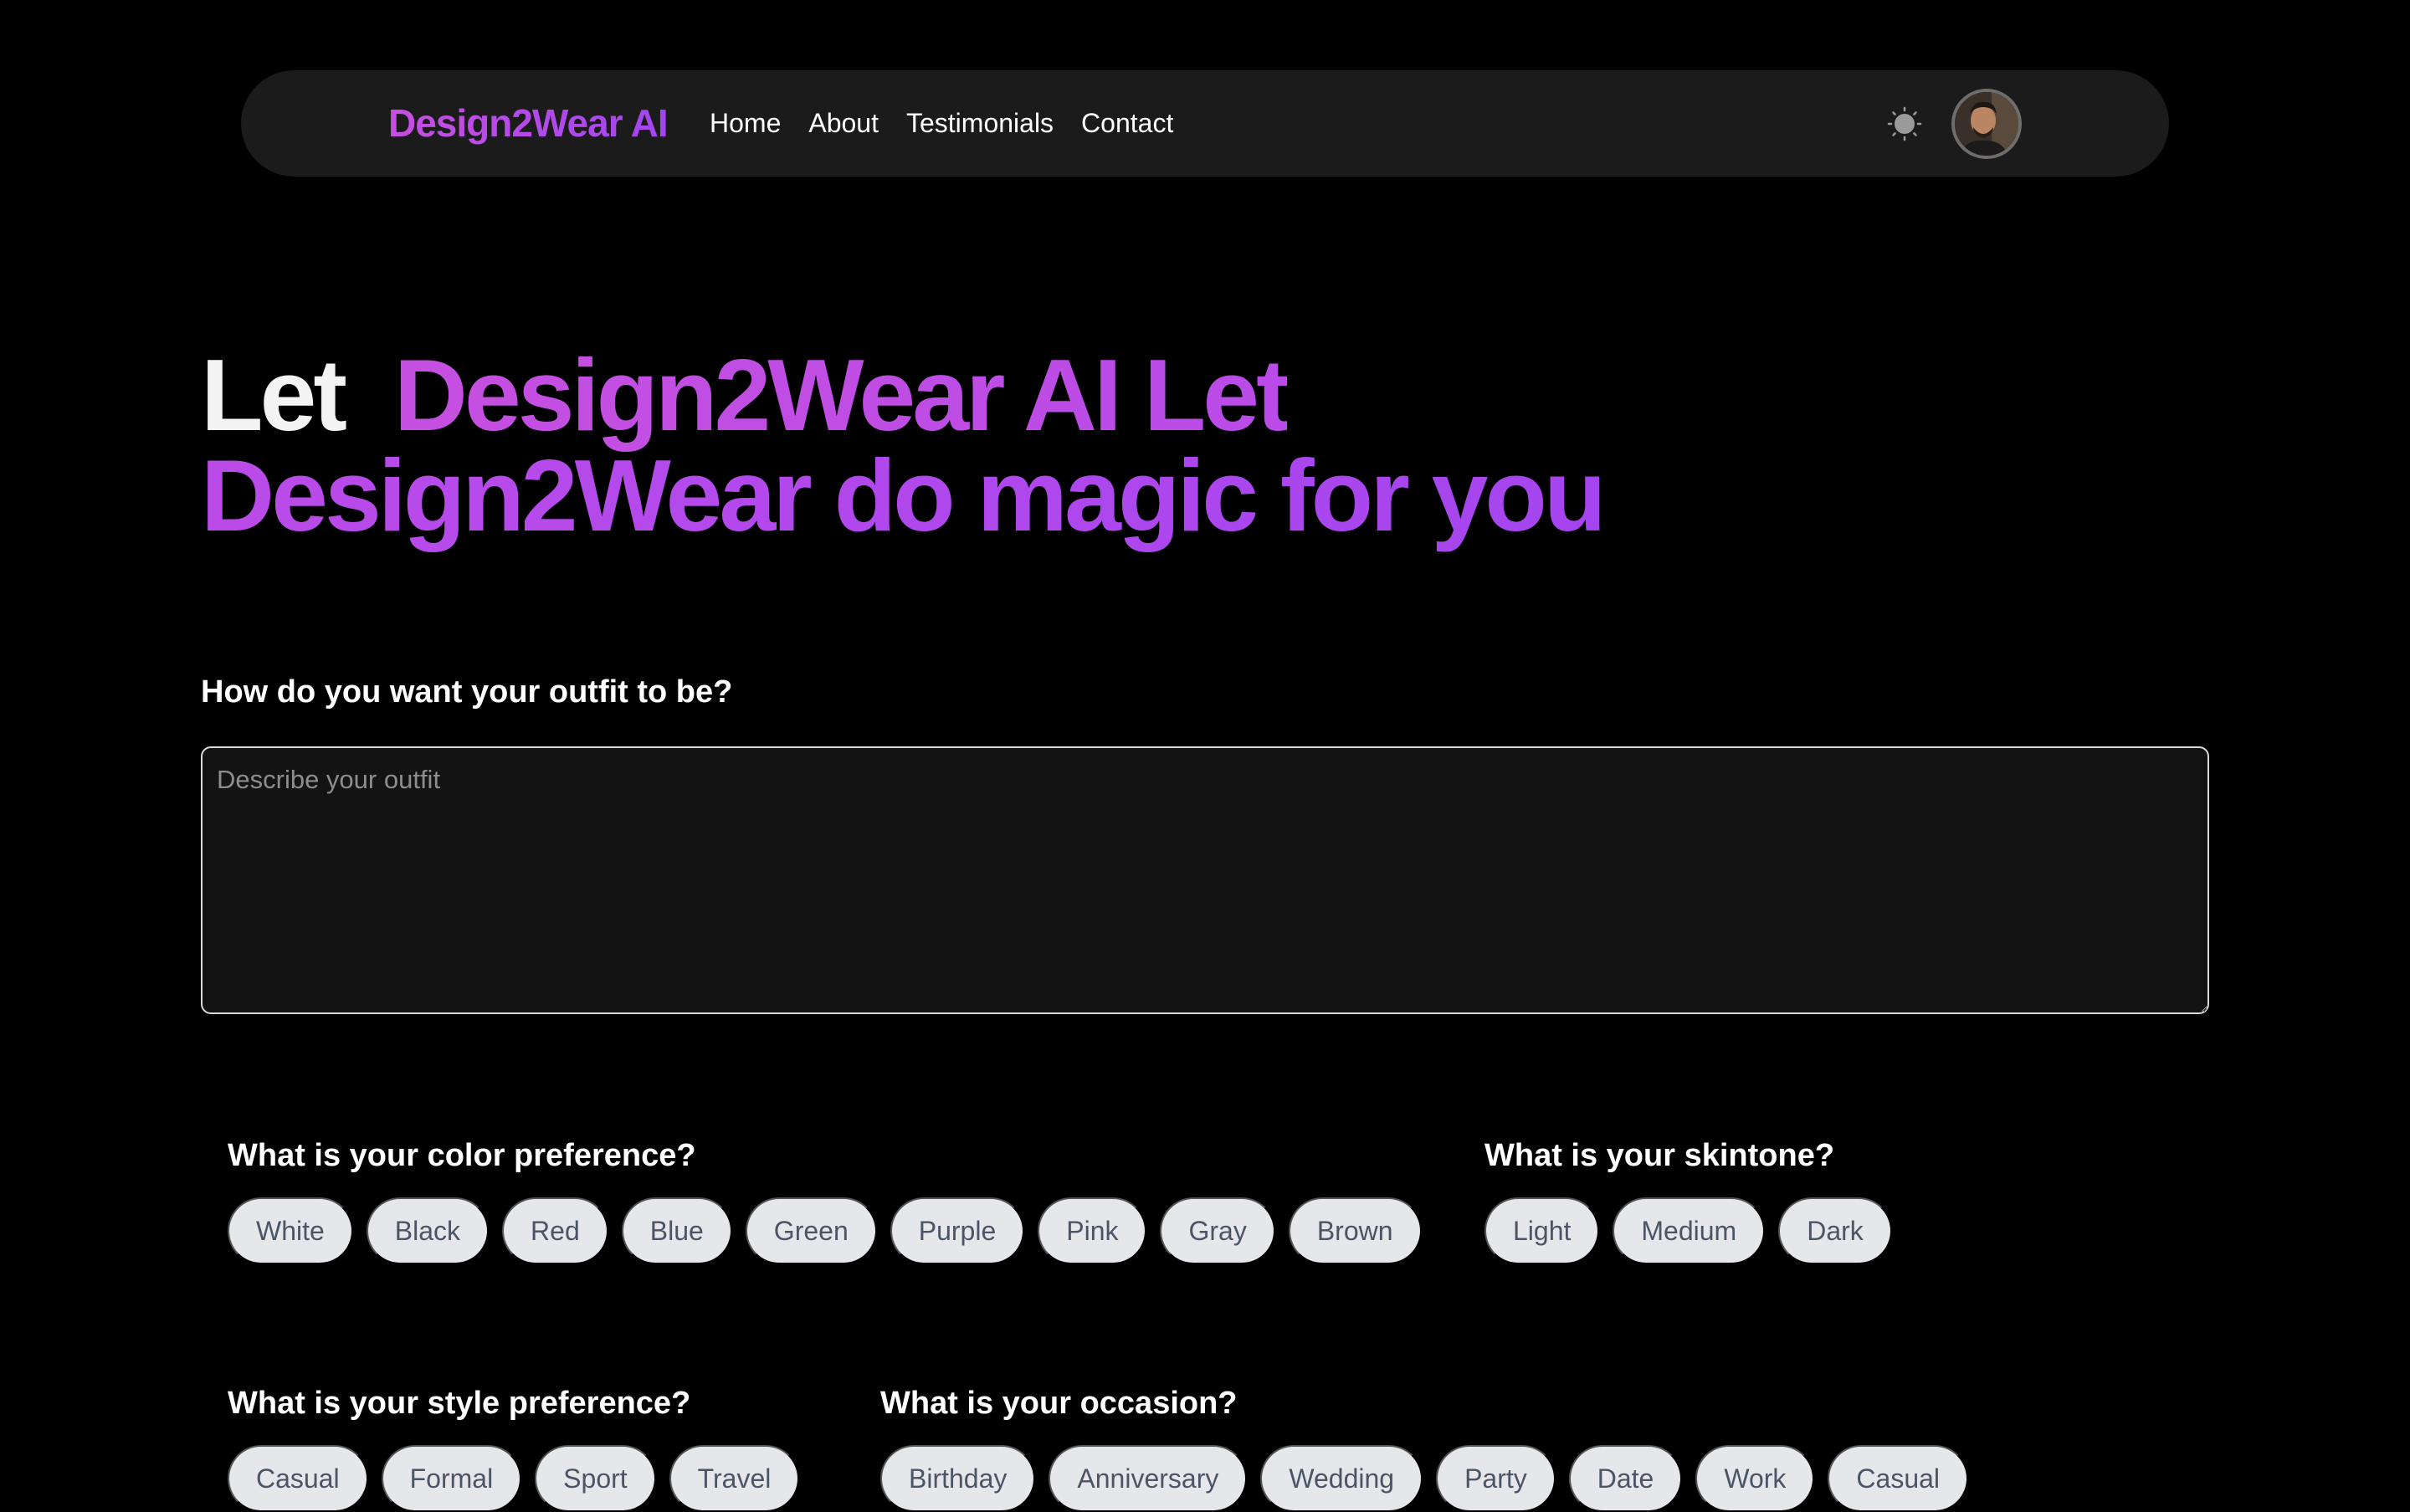 This screenshot has width=2410, height=1512. Describe the element at coordinates (1341, 1478) in the screenshot. I see `occasion-option-wedding: Wedding` at that location.